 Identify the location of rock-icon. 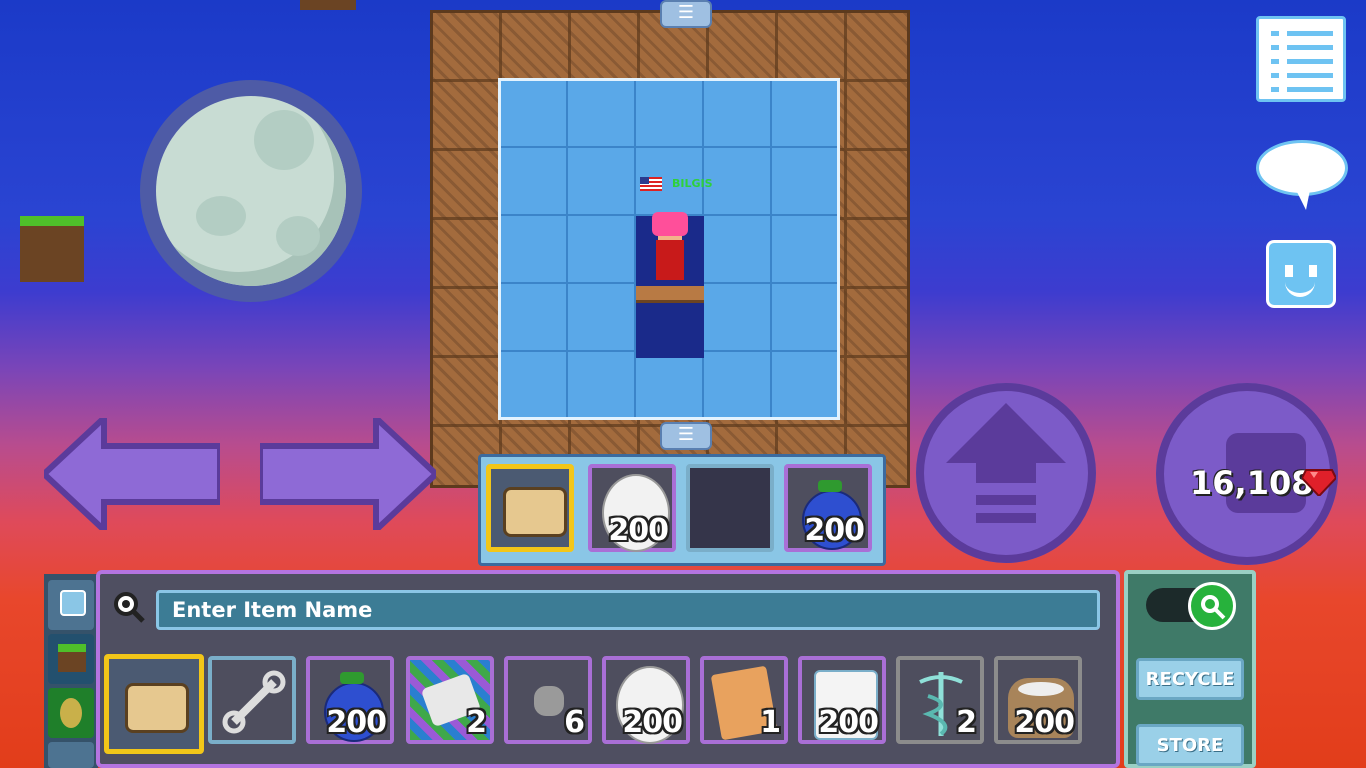
(549, 701).